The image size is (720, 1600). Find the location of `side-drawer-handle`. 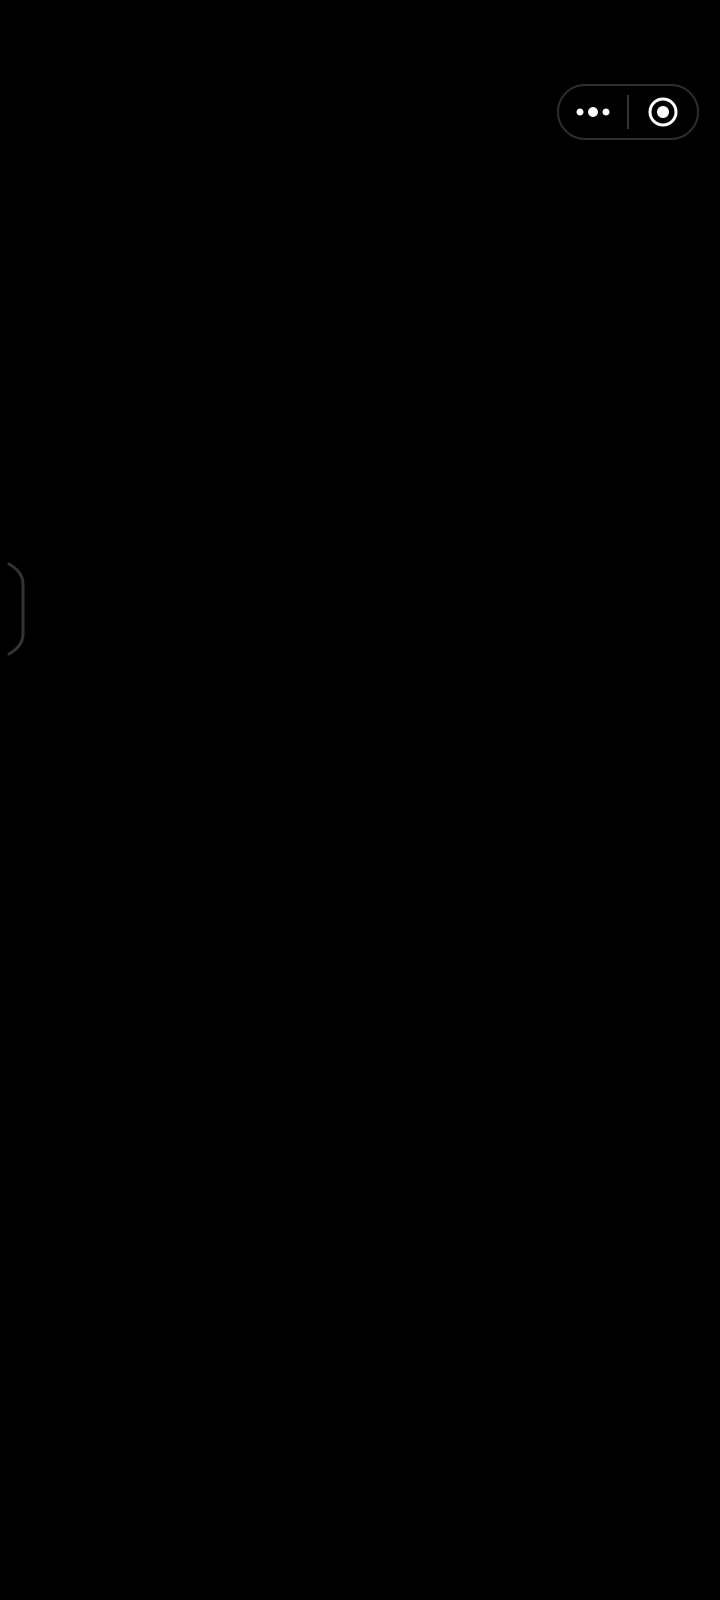

side-drawer-handle is located at coordinates (13, 609).